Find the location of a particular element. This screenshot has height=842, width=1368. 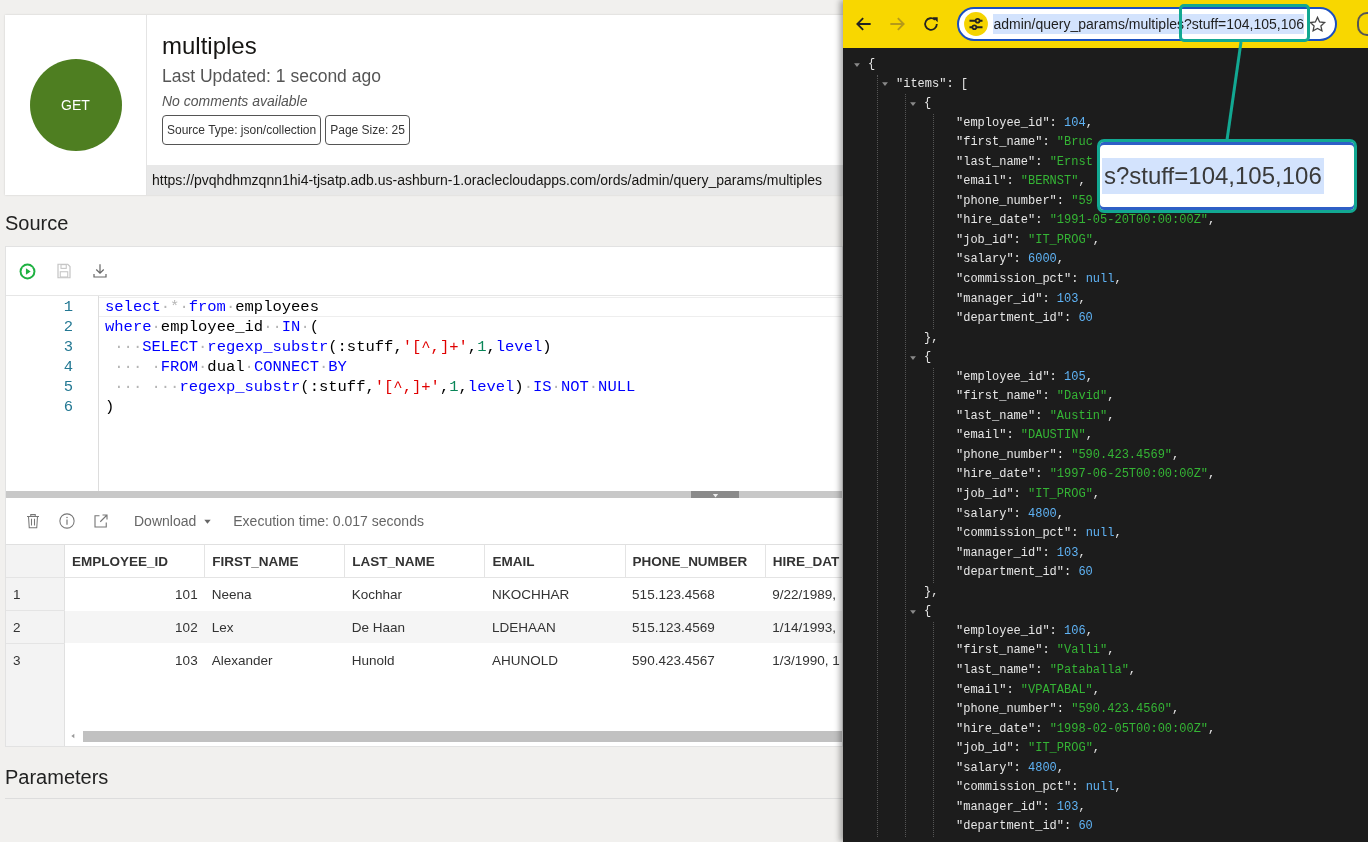

profile-icon is located at coordinates (1362, 24).